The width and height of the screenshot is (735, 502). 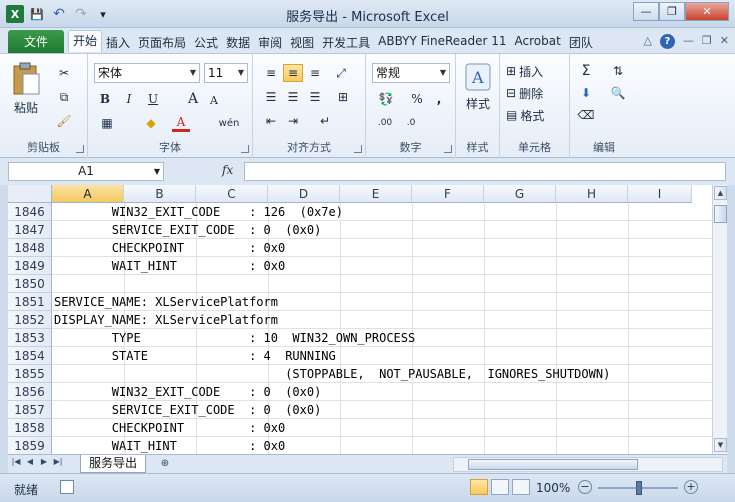 I want to click on copy-icon: ⧉, so click(x=64, y=97).